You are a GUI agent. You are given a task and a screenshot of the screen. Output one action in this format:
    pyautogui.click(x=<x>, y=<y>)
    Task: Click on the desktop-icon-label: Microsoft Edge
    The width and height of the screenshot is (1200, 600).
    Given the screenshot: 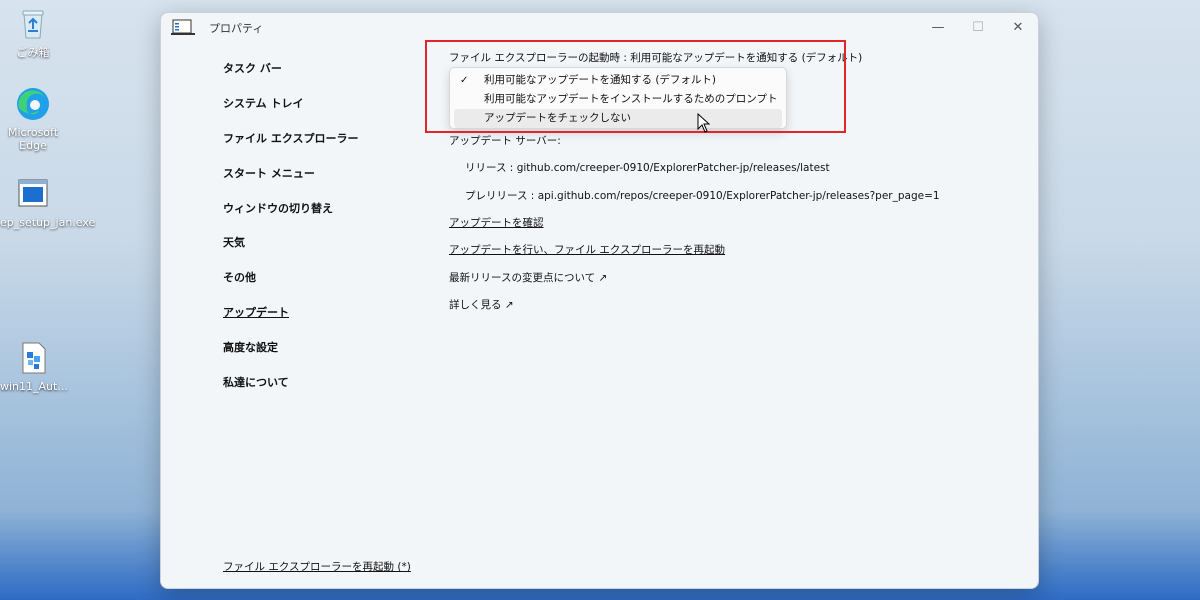 What is the action you would take?
    pyautogui.click(x=33, y=139)
    